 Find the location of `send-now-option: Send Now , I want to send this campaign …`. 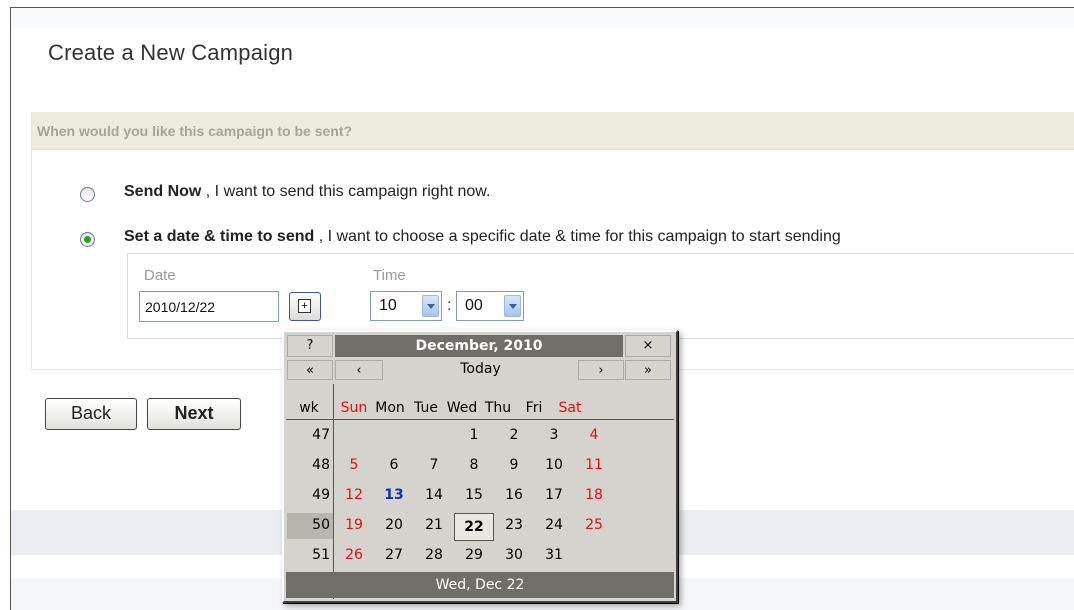

send-now-option: Send Now , I want to send this campaign … is located at coordinates (307, 192).